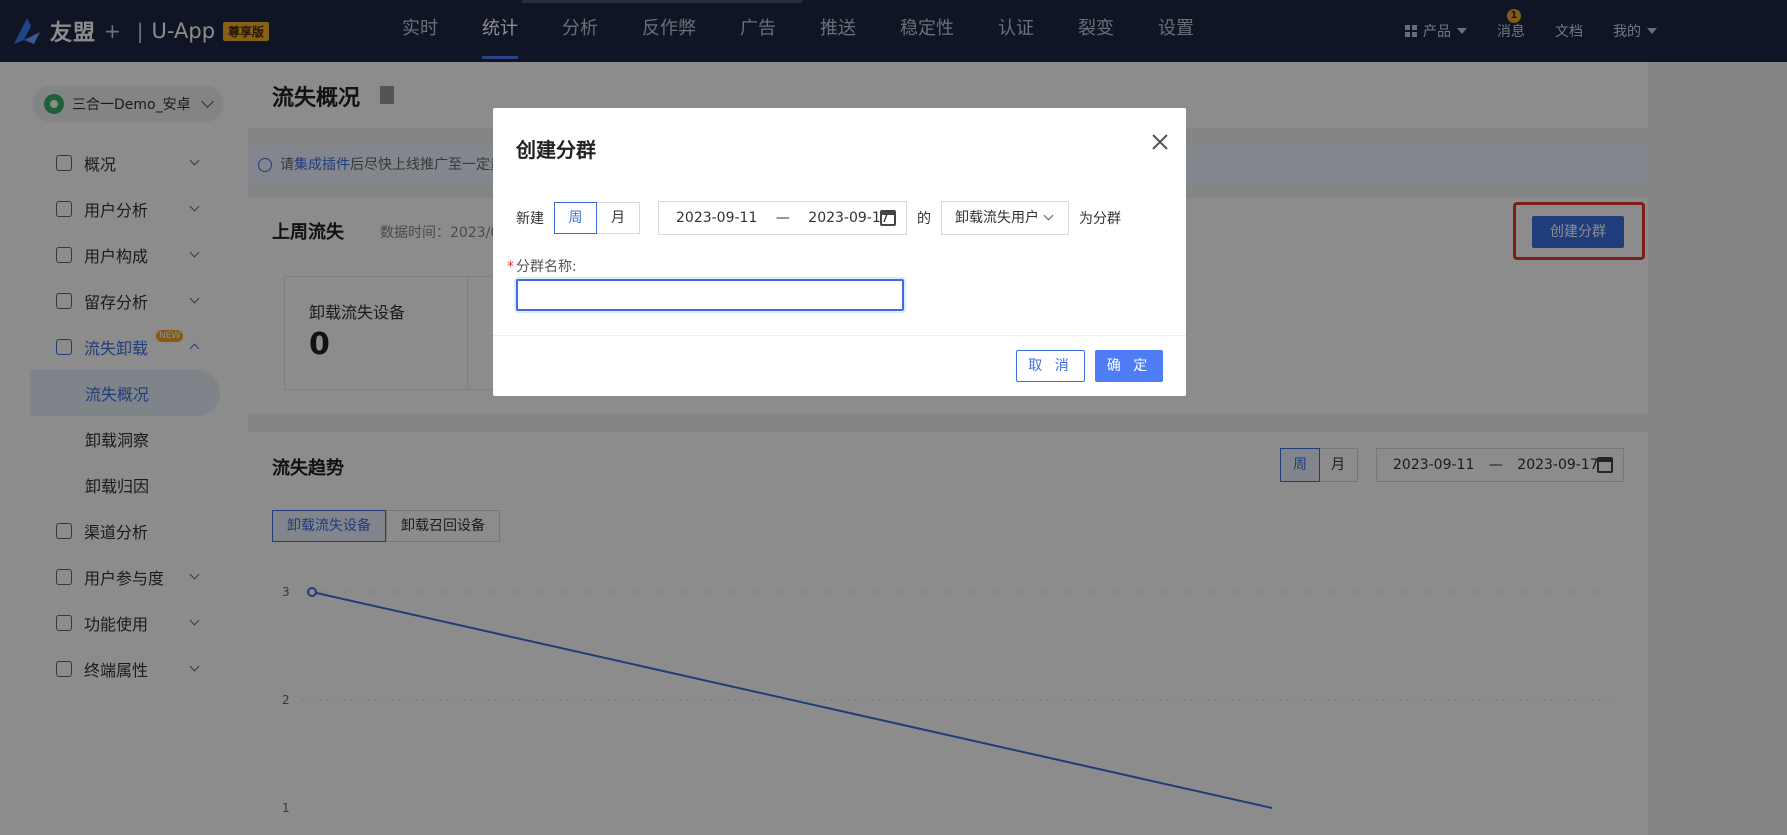 The width and height of the screenshot is (1787, 835). What do you see at coordinates (888, 218) in the screenshot?
I see `calendar-icon` at bounding box center [888, 218].